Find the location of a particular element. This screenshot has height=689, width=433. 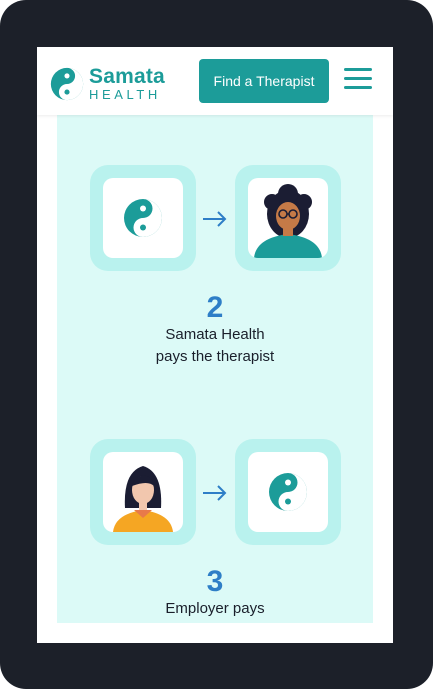

logo-title: Samata is located at coordinates (127, 76).